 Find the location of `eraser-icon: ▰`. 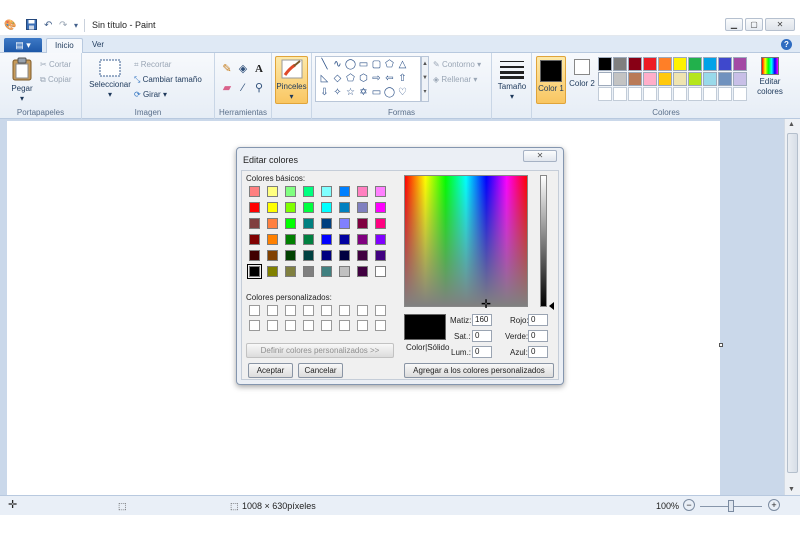

eraser-icon: ▰ is located at coordinates (227, 88).